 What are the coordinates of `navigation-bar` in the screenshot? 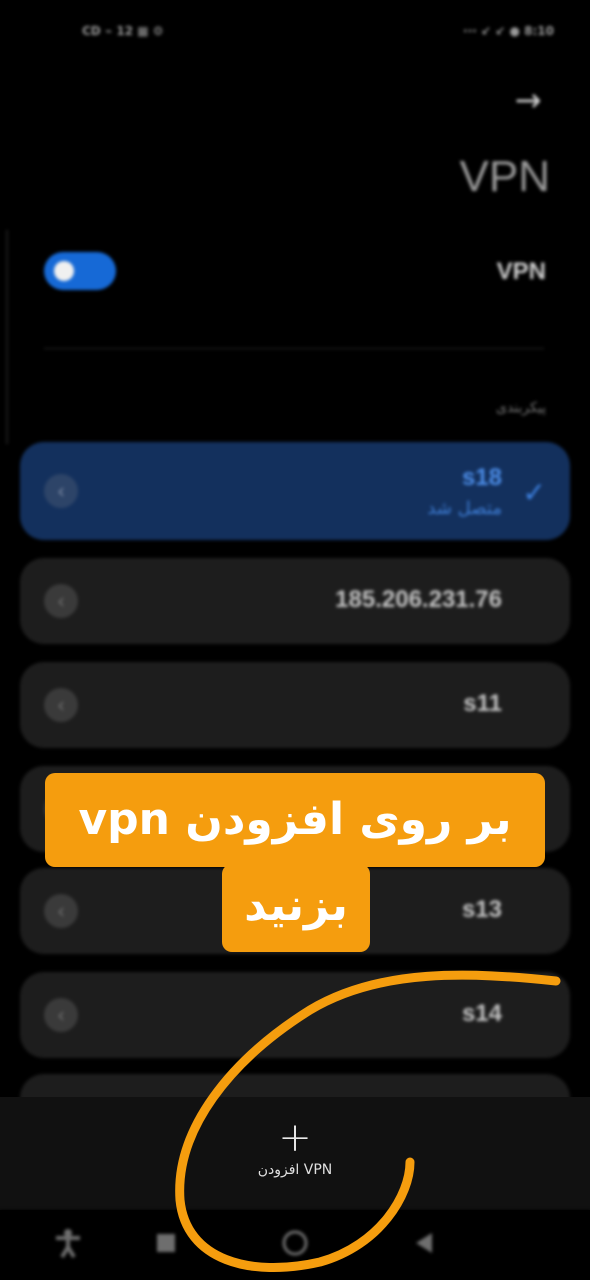 It's located at (295, 1245).